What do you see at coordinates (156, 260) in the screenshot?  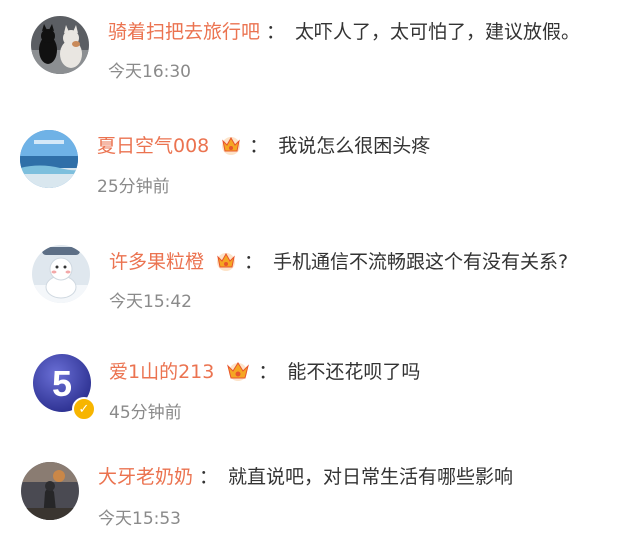 I see `username-link: 许多果粒橙` at bounding box center [156, 260].